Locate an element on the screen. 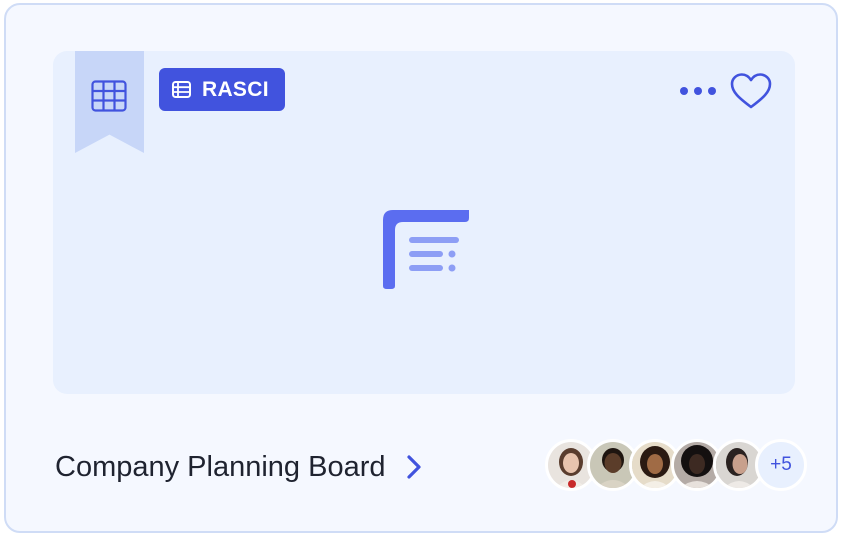 The image size is (845, 542). board-type-badge: RASCI is located at coordinates (222, 89).